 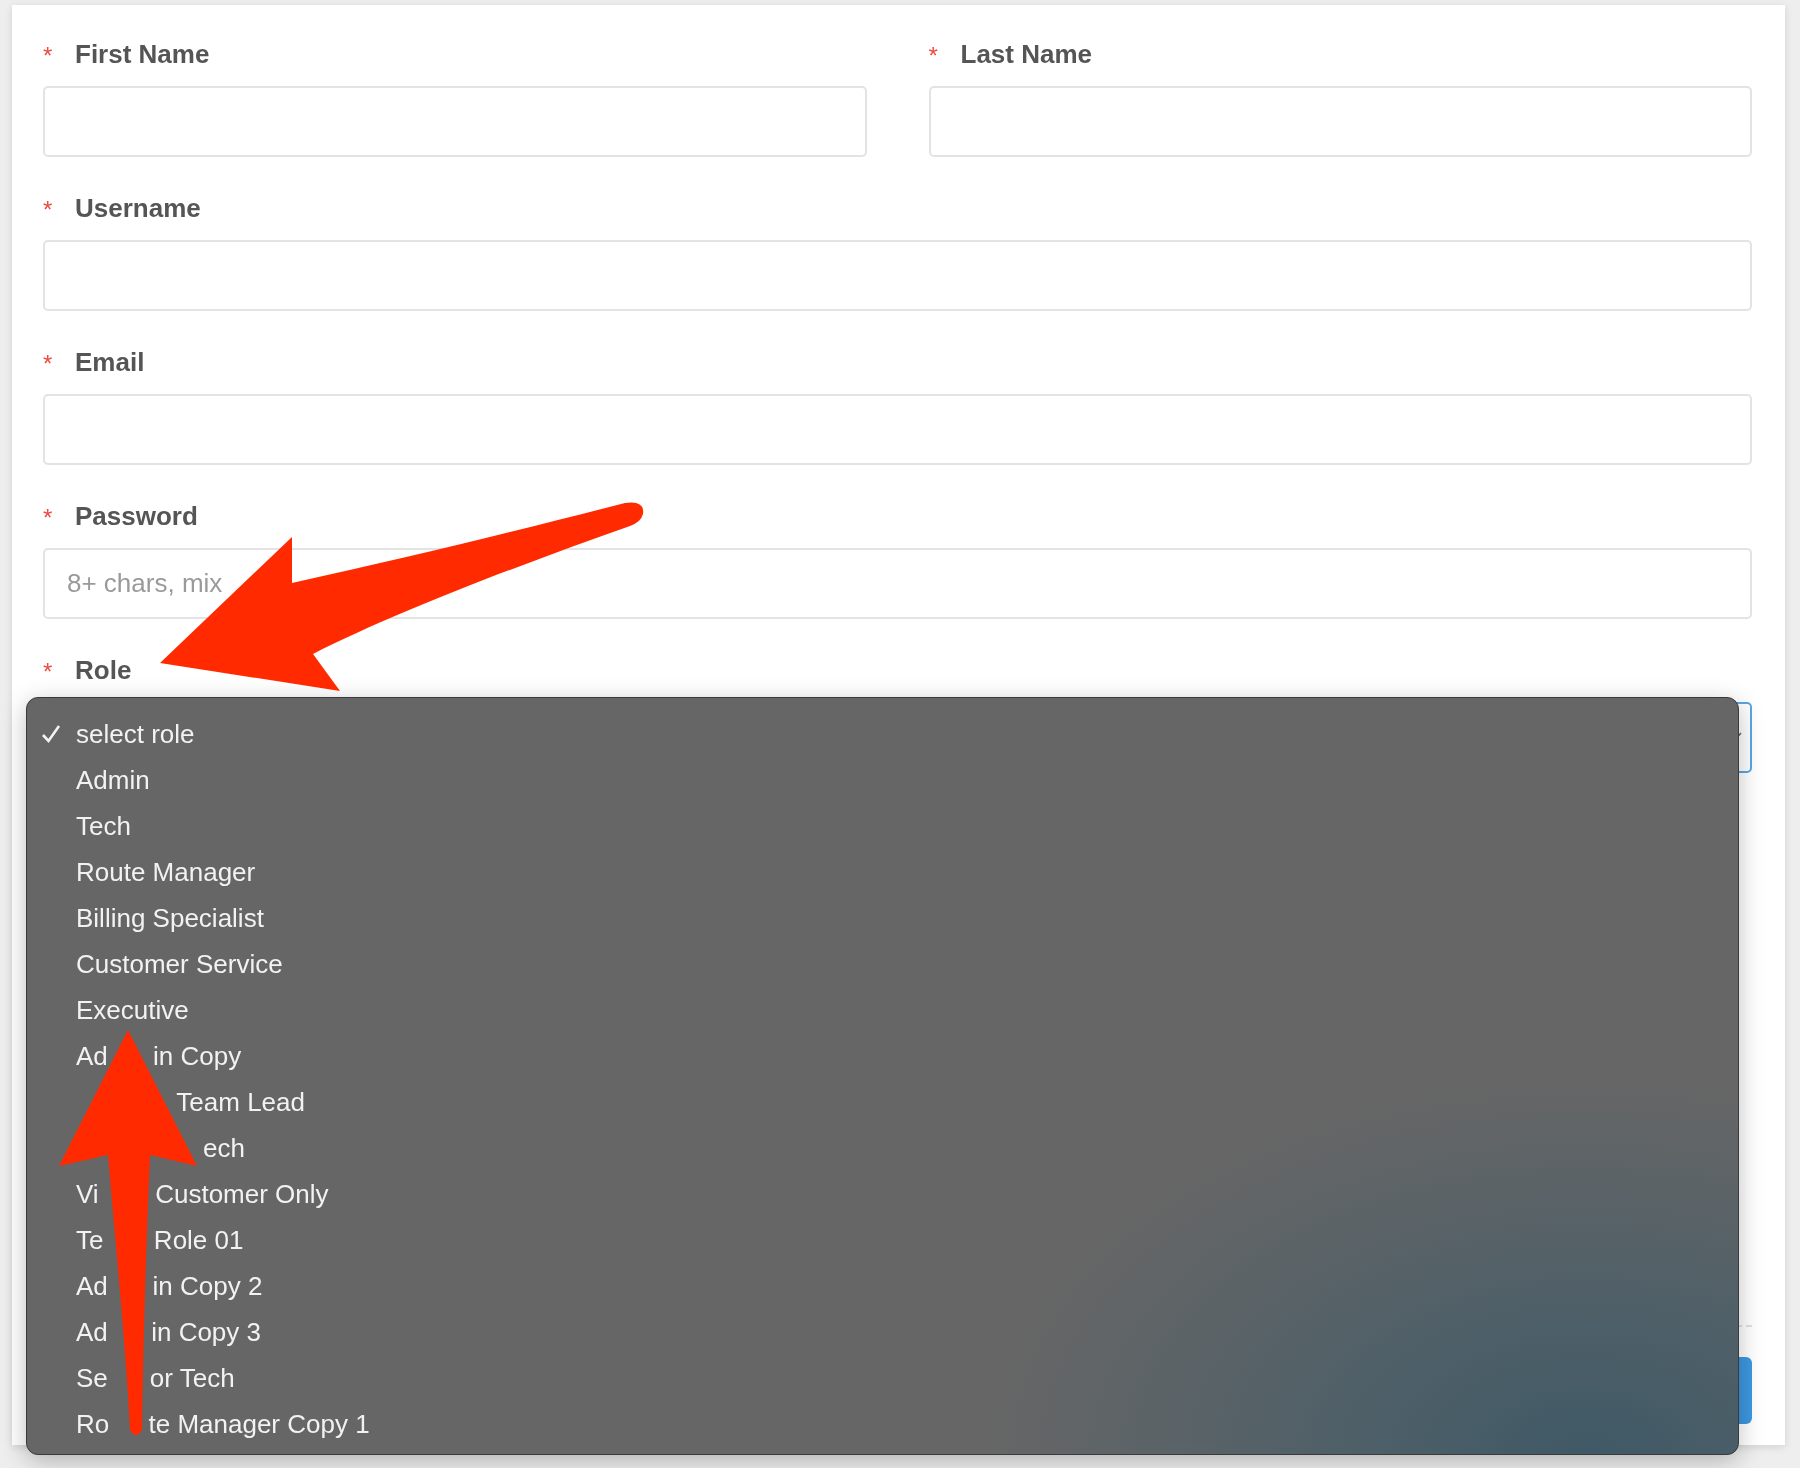 What do you see at coordinates (1026, 54) in the screenshot?
I see `field-label: Last Name` at bounding box center [1026, 54].